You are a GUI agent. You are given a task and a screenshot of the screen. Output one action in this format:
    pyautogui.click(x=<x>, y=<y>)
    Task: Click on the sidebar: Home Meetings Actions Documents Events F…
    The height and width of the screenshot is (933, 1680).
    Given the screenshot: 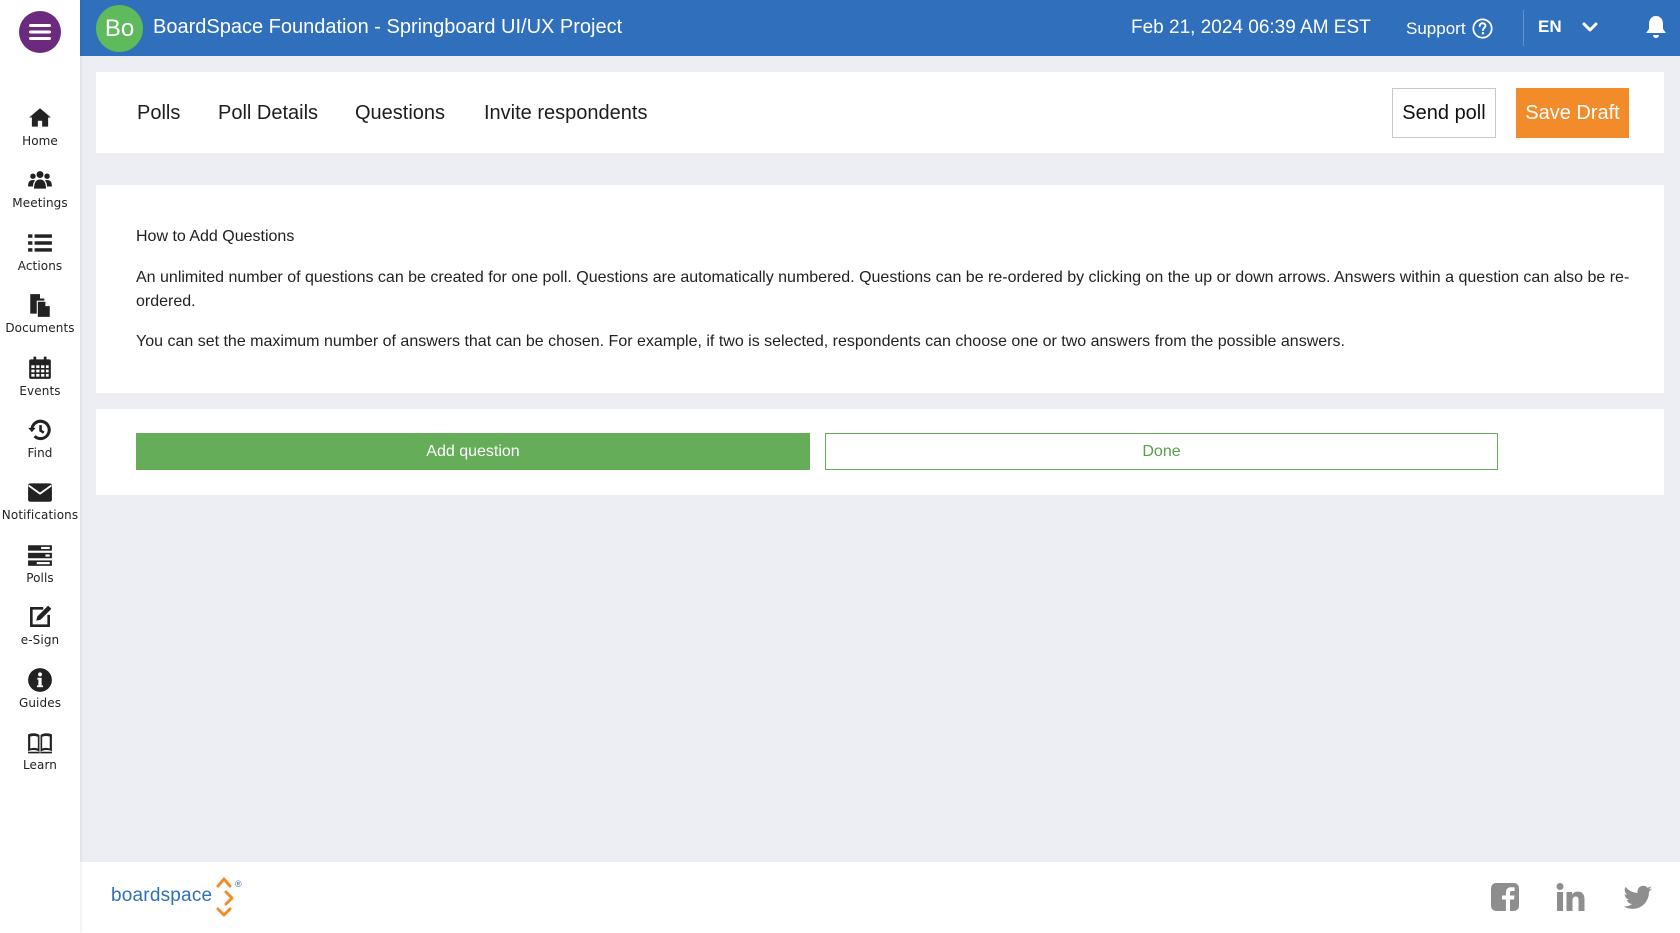 What is the action you would take?
    pyautogui.click(x=40, y=466)
    